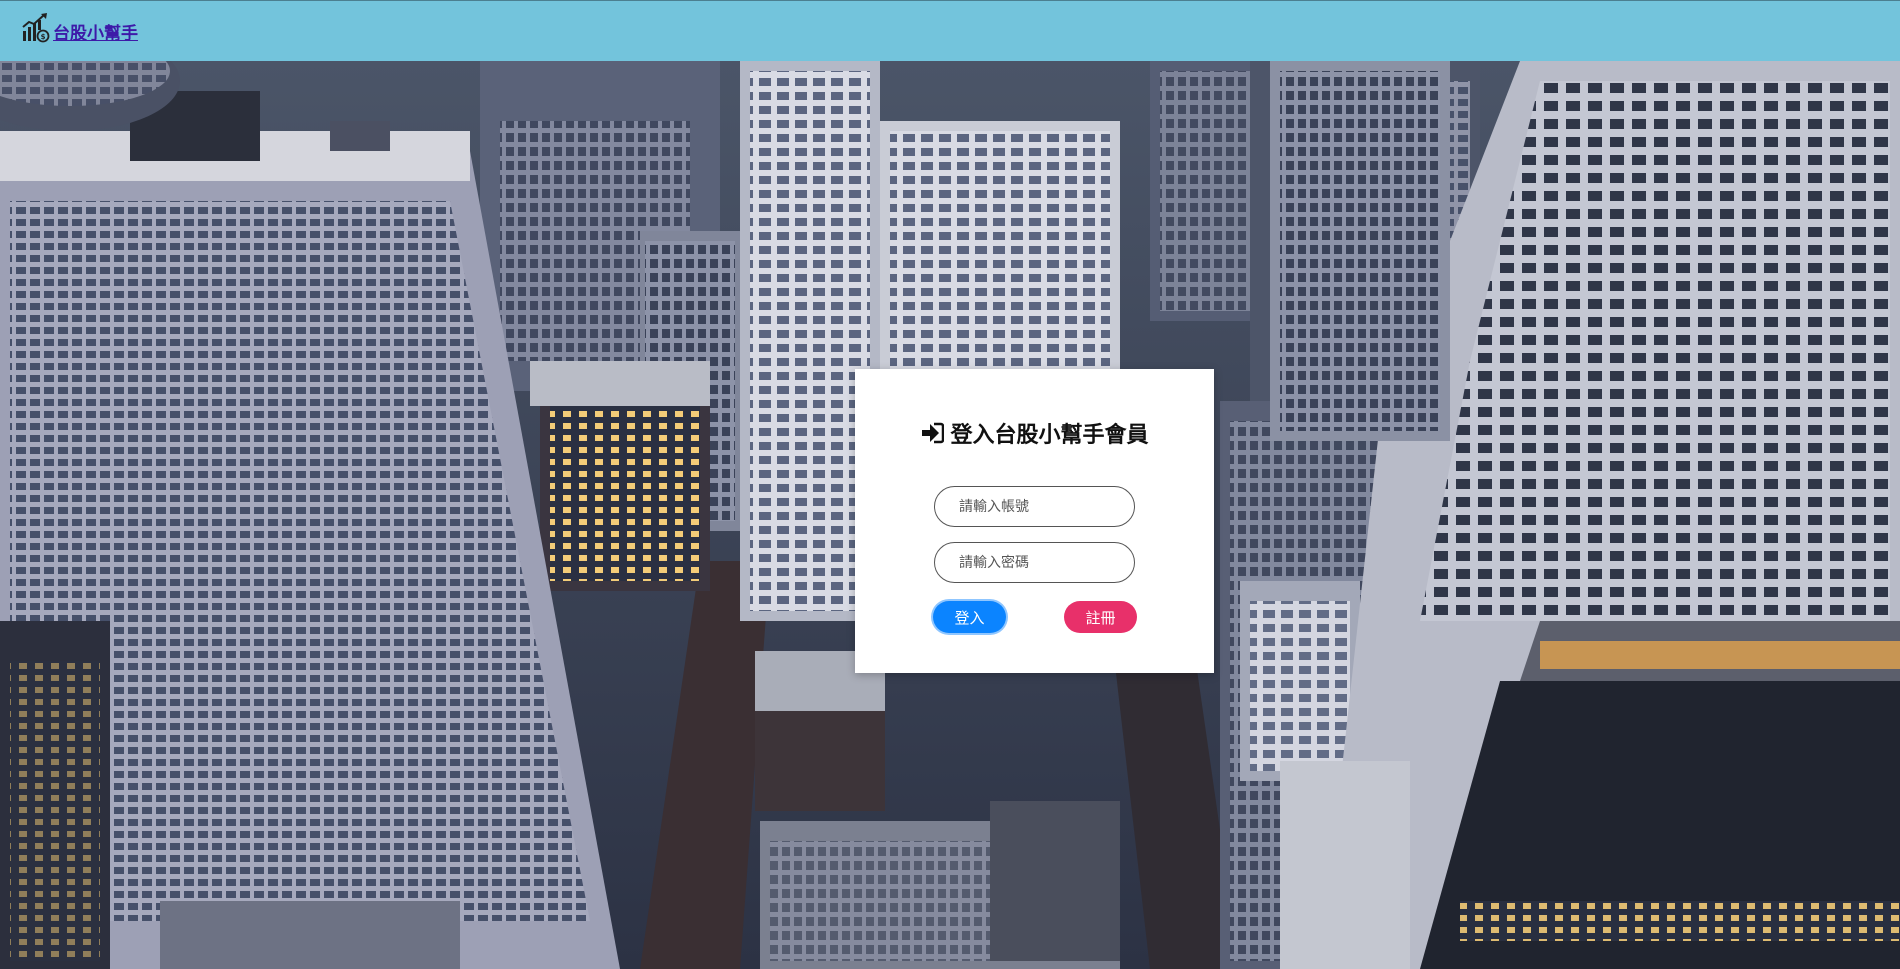  Describe the element at coordinates (1100, 617) in the screenshot. I see `register-button: 註冊` at that location.